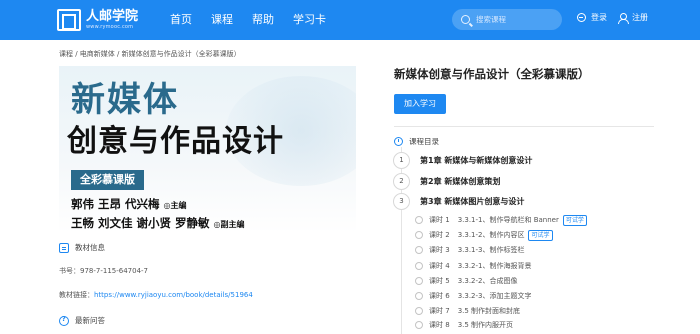 This screenshot has height=334, width=700. Describe the element at coordinates (263, 20) in the screenshot. I see `nav-help: 帮助` at that location.